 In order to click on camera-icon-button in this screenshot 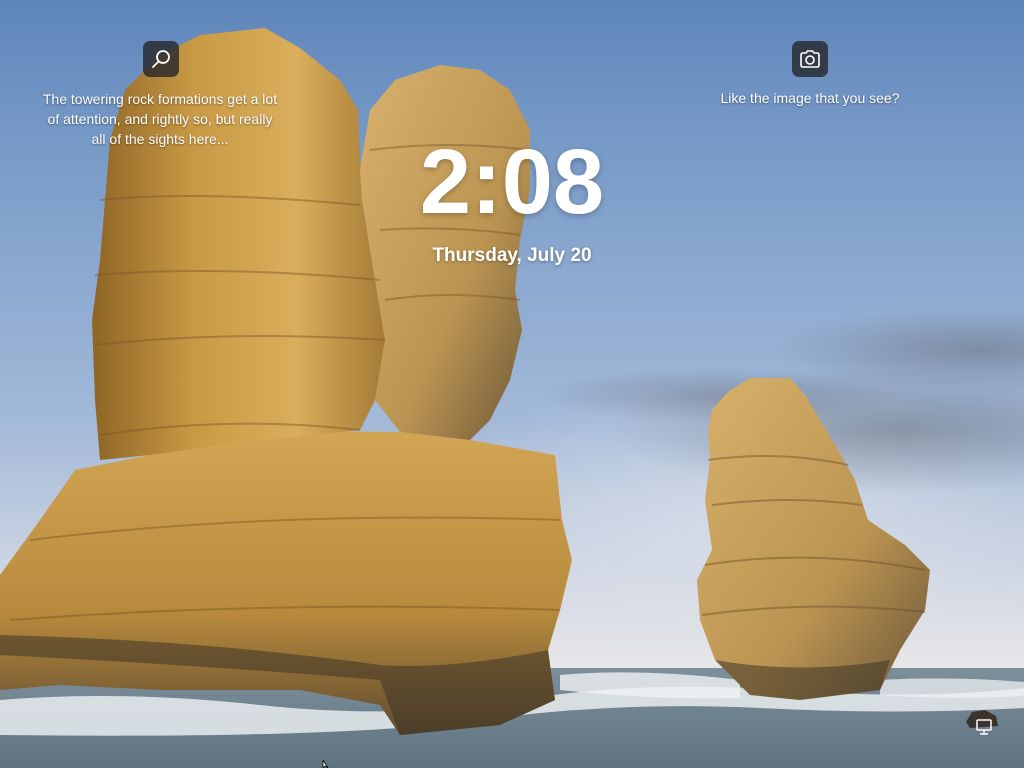, I will do `click(810, 59)`.